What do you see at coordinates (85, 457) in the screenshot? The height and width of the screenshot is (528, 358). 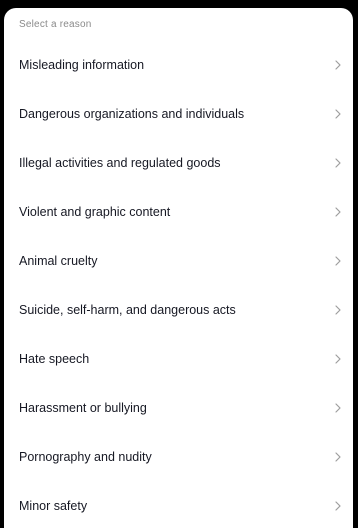 I see `reason-label: Pornography and nudity` at bounding box center [85, 457].